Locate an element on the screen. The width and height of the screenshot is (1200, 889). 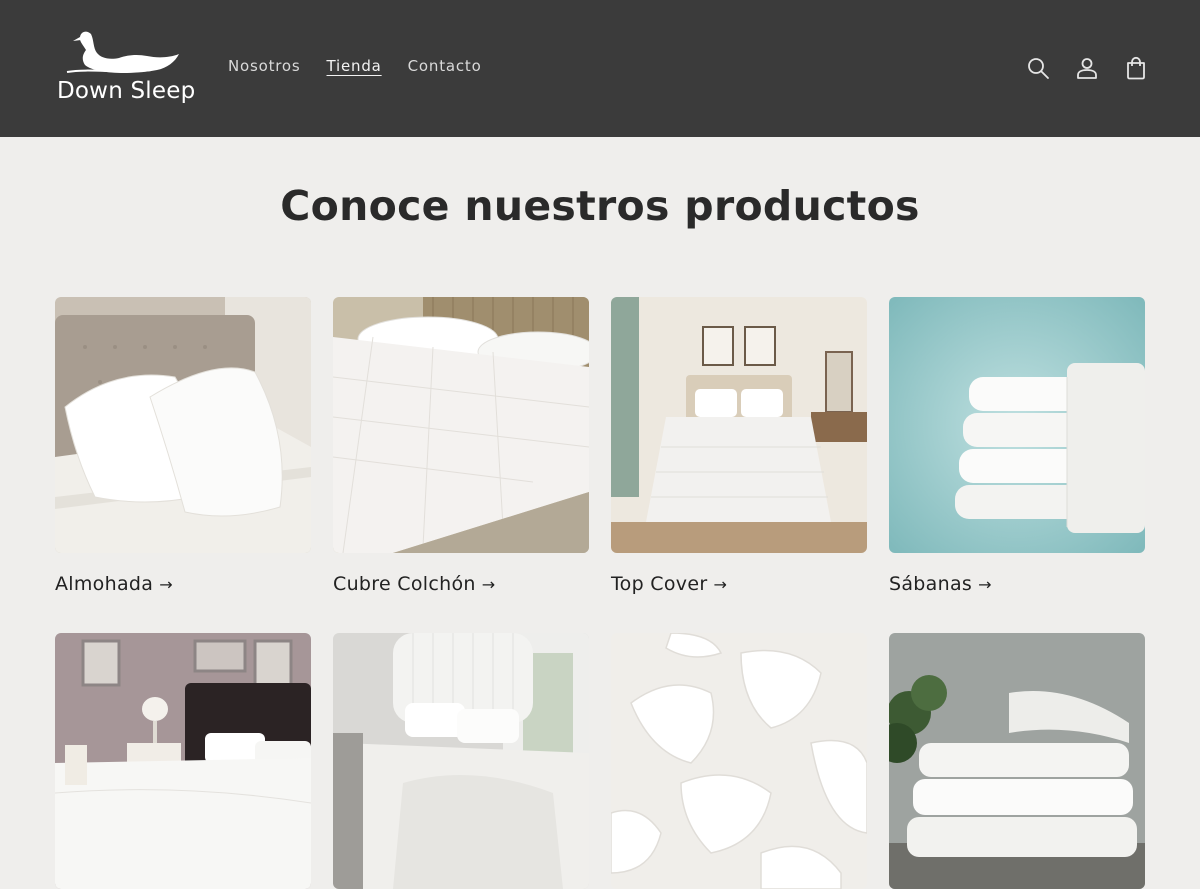
bedroom-white-bedding-image is located at coordinates (739, 425).